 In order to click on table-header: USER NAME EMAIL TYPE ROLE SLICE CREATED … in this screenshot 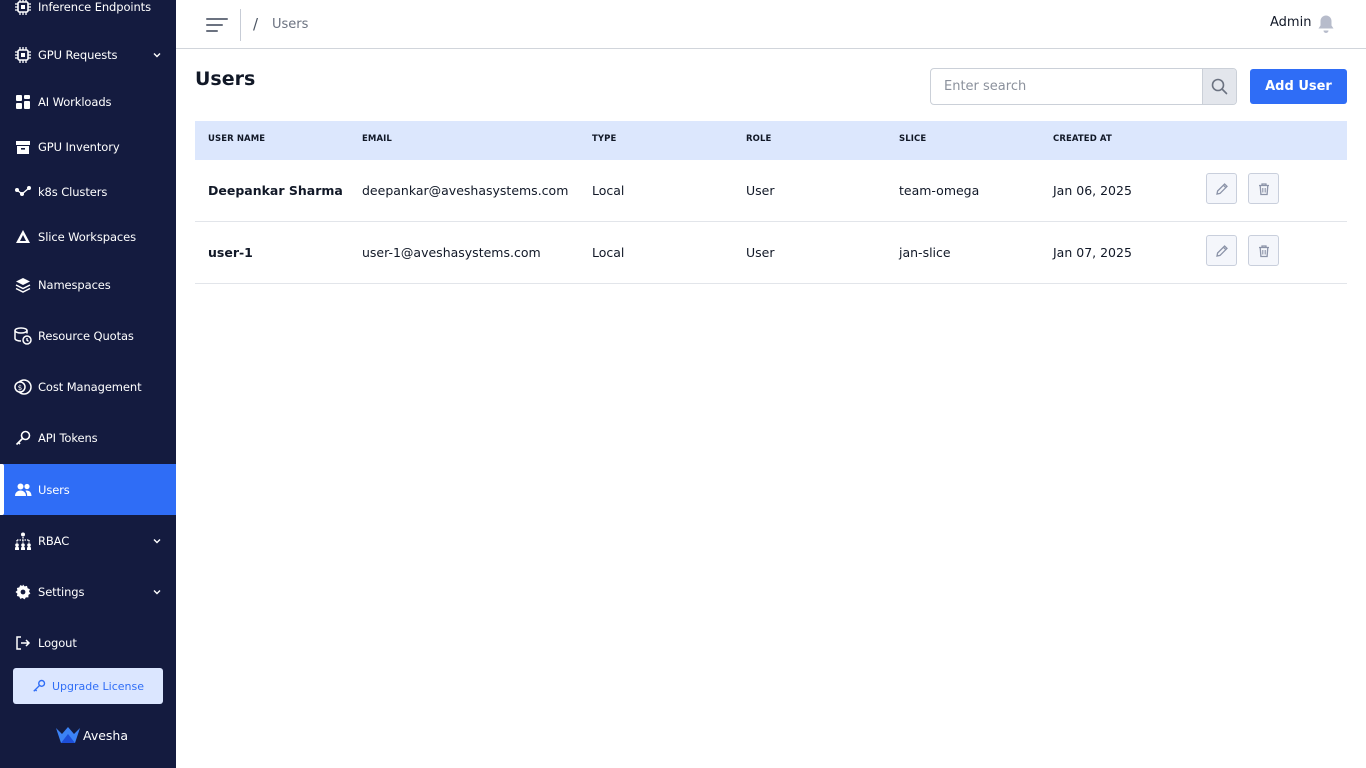, I will do `click(771, 140)`.